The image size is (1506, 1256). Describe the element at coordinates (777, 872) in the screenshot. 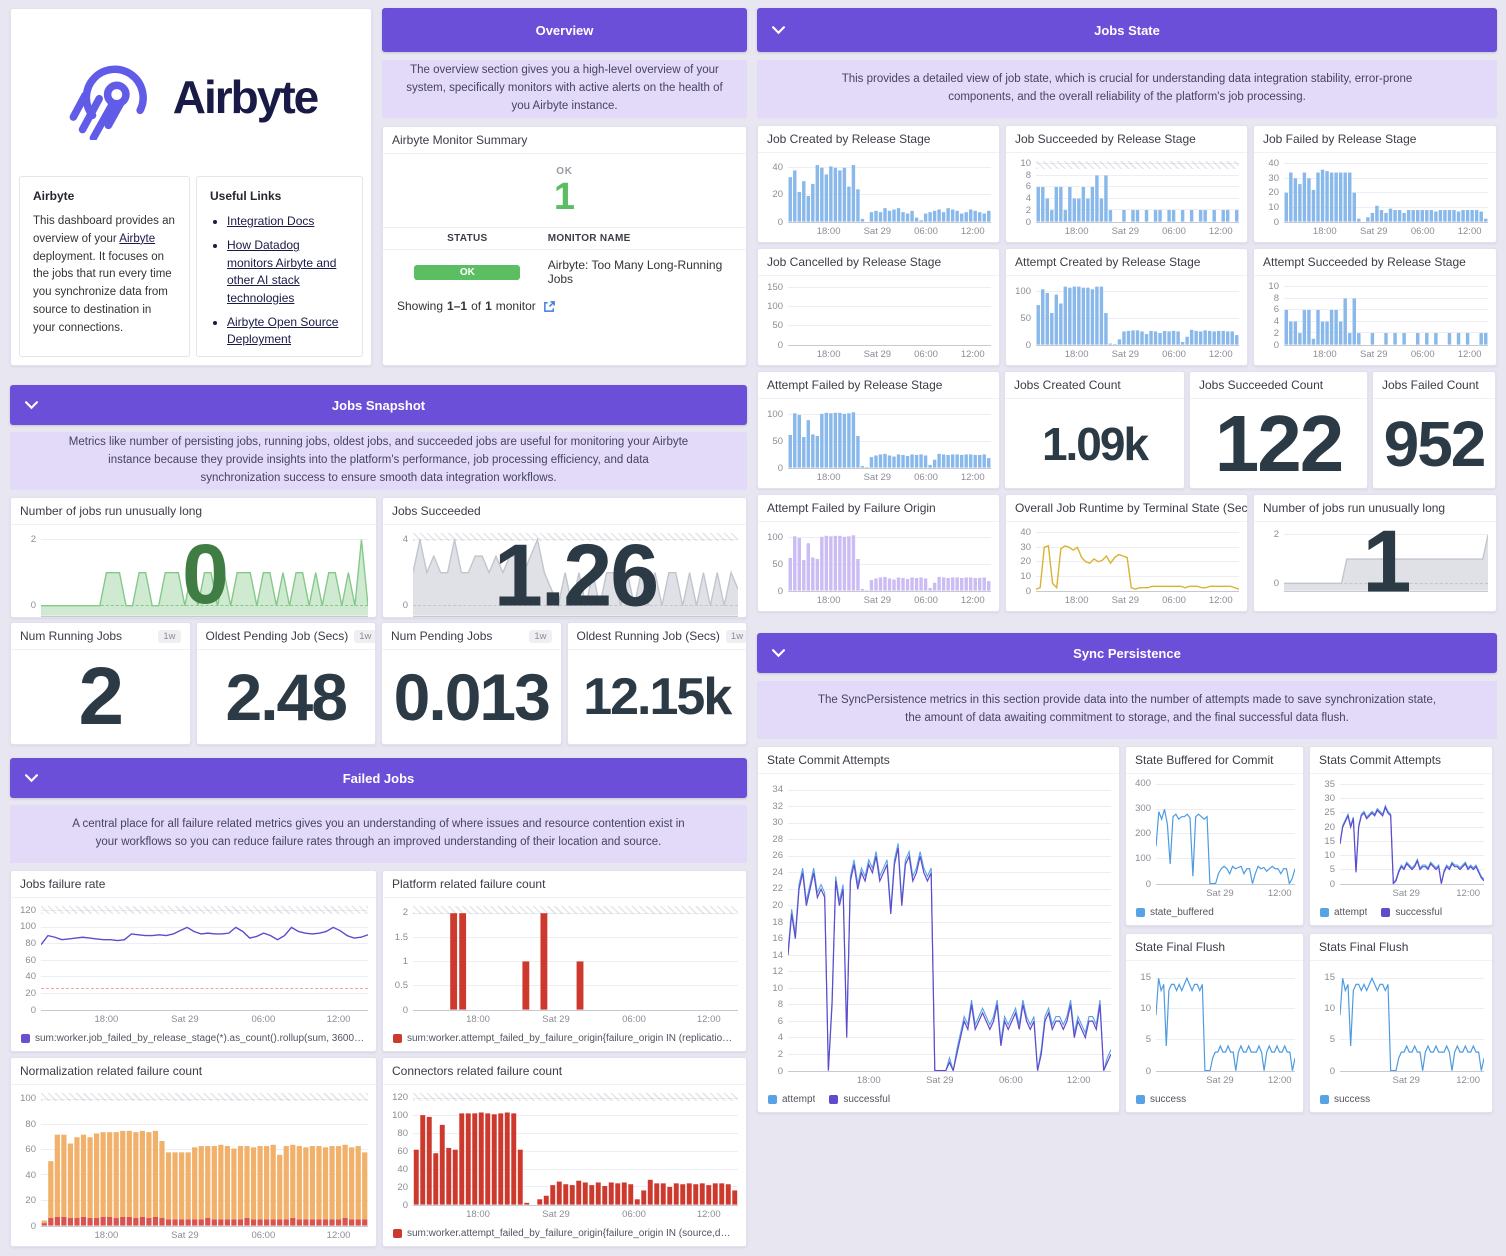

I see `y-axis-tick: 24` at that location.